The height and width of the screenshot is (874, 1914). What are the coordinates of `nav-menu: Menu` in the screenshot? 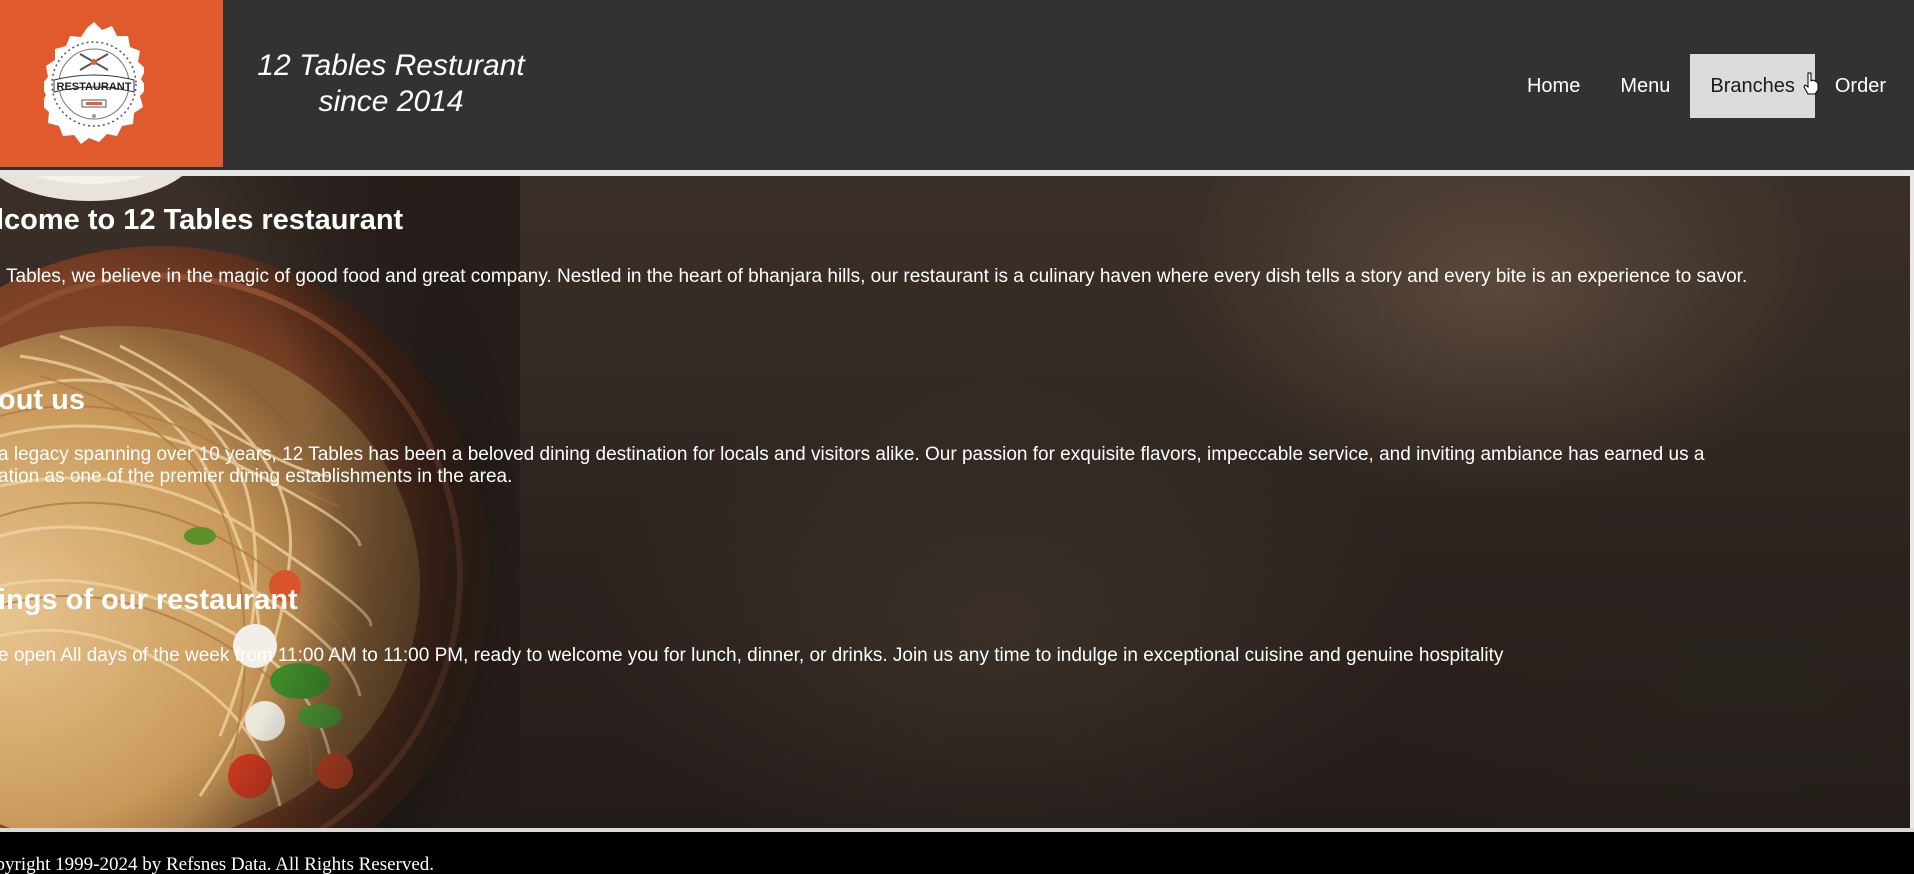 It's located at (1645, 86).